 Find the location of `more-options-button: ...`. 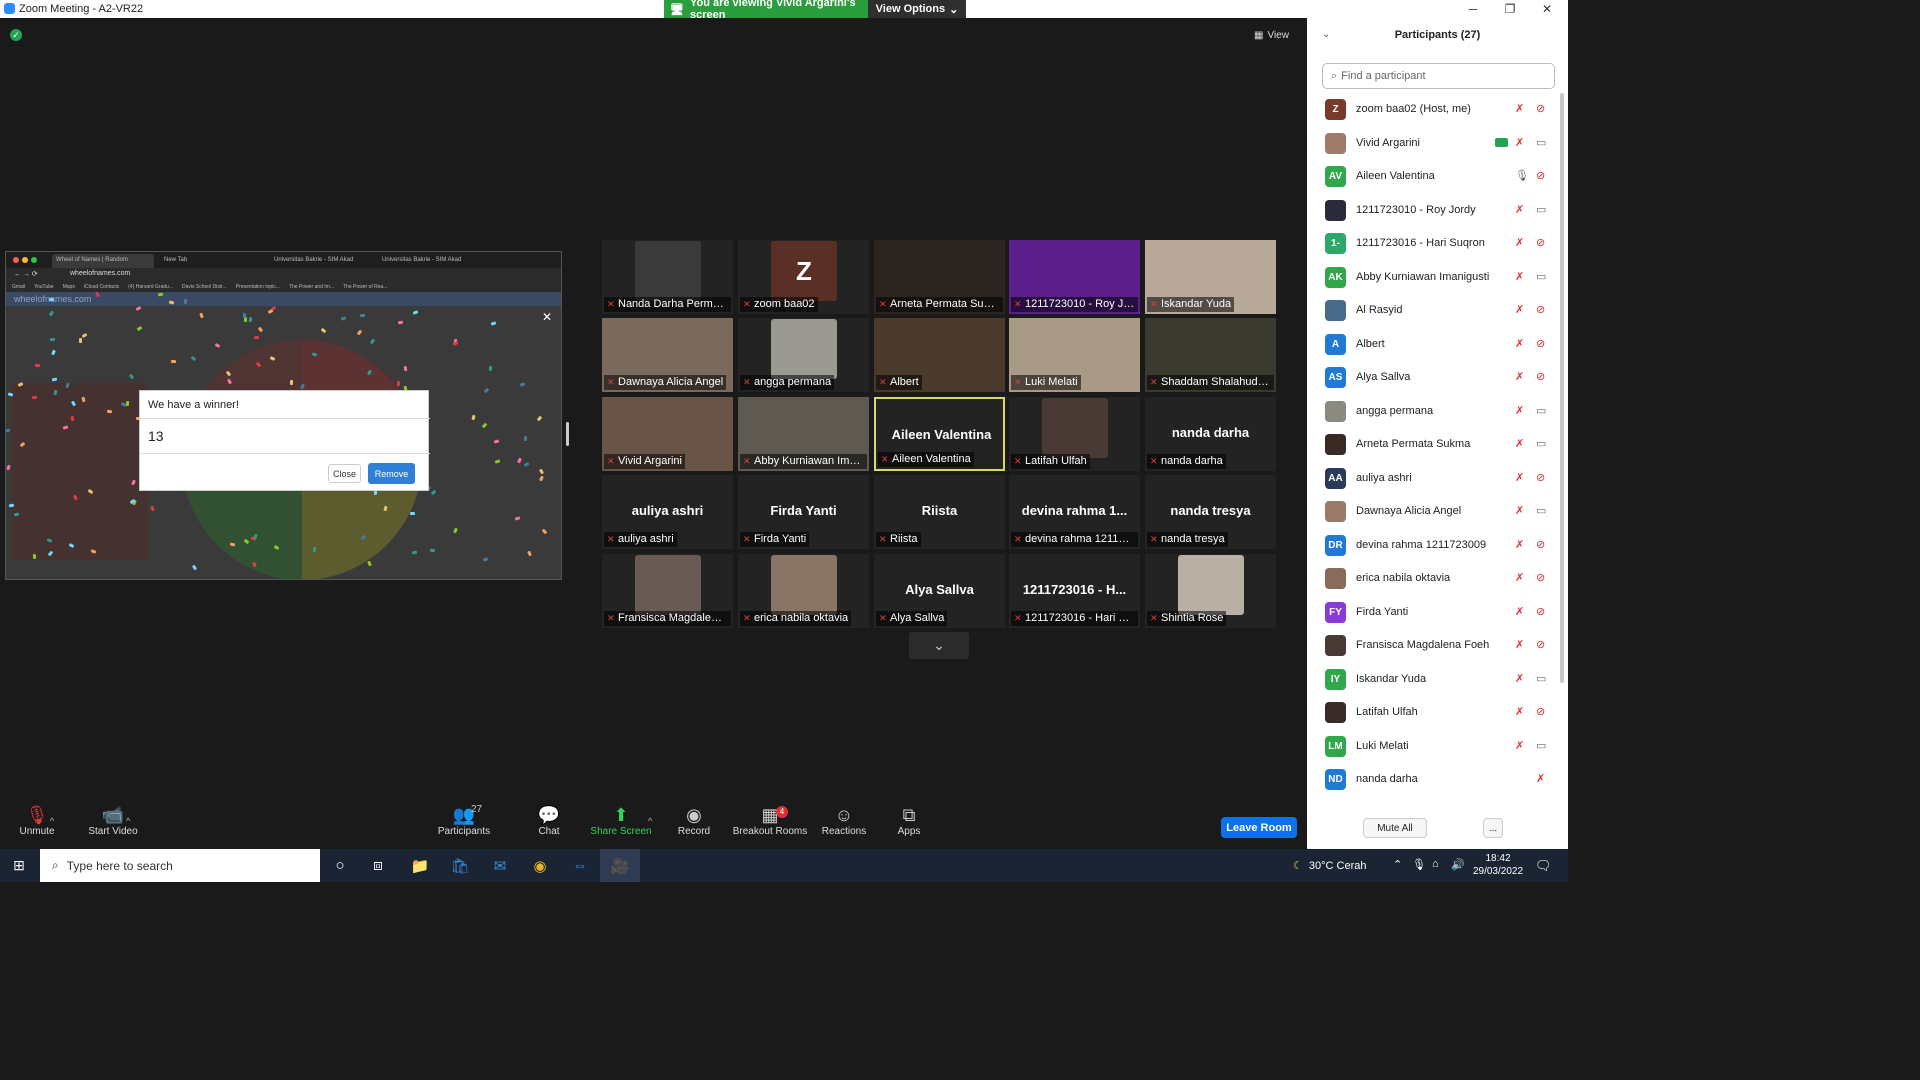

more-options-button: ... is located at coordinates (1493, 828).